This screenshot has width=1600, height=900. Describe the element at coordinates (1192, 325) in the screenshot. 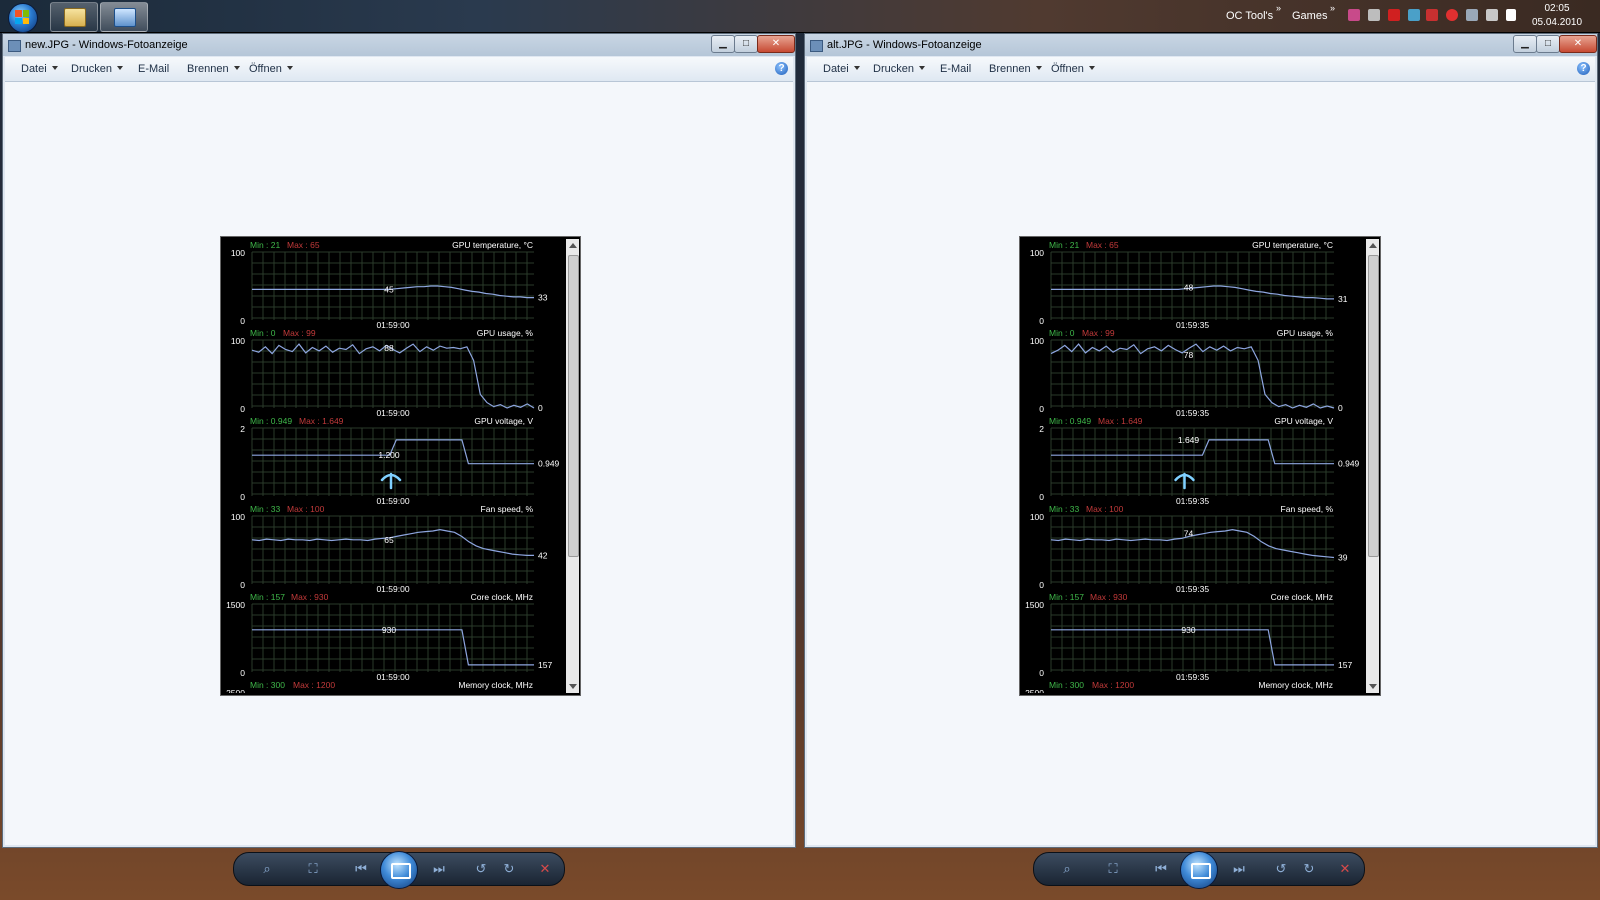

I see `graph-time-label: 01:59:35` at that location.